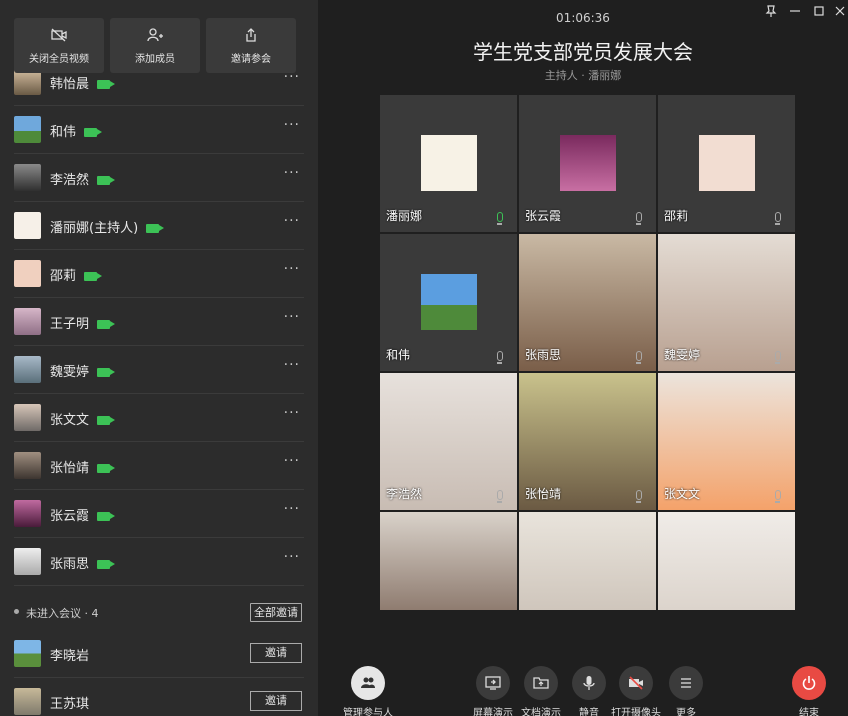 The width and height of the screenshot is (848, 716). Describe the element at coordinates (159, 178) in the screenshot. I see `participant-row: 李浩然 ···` at that location.